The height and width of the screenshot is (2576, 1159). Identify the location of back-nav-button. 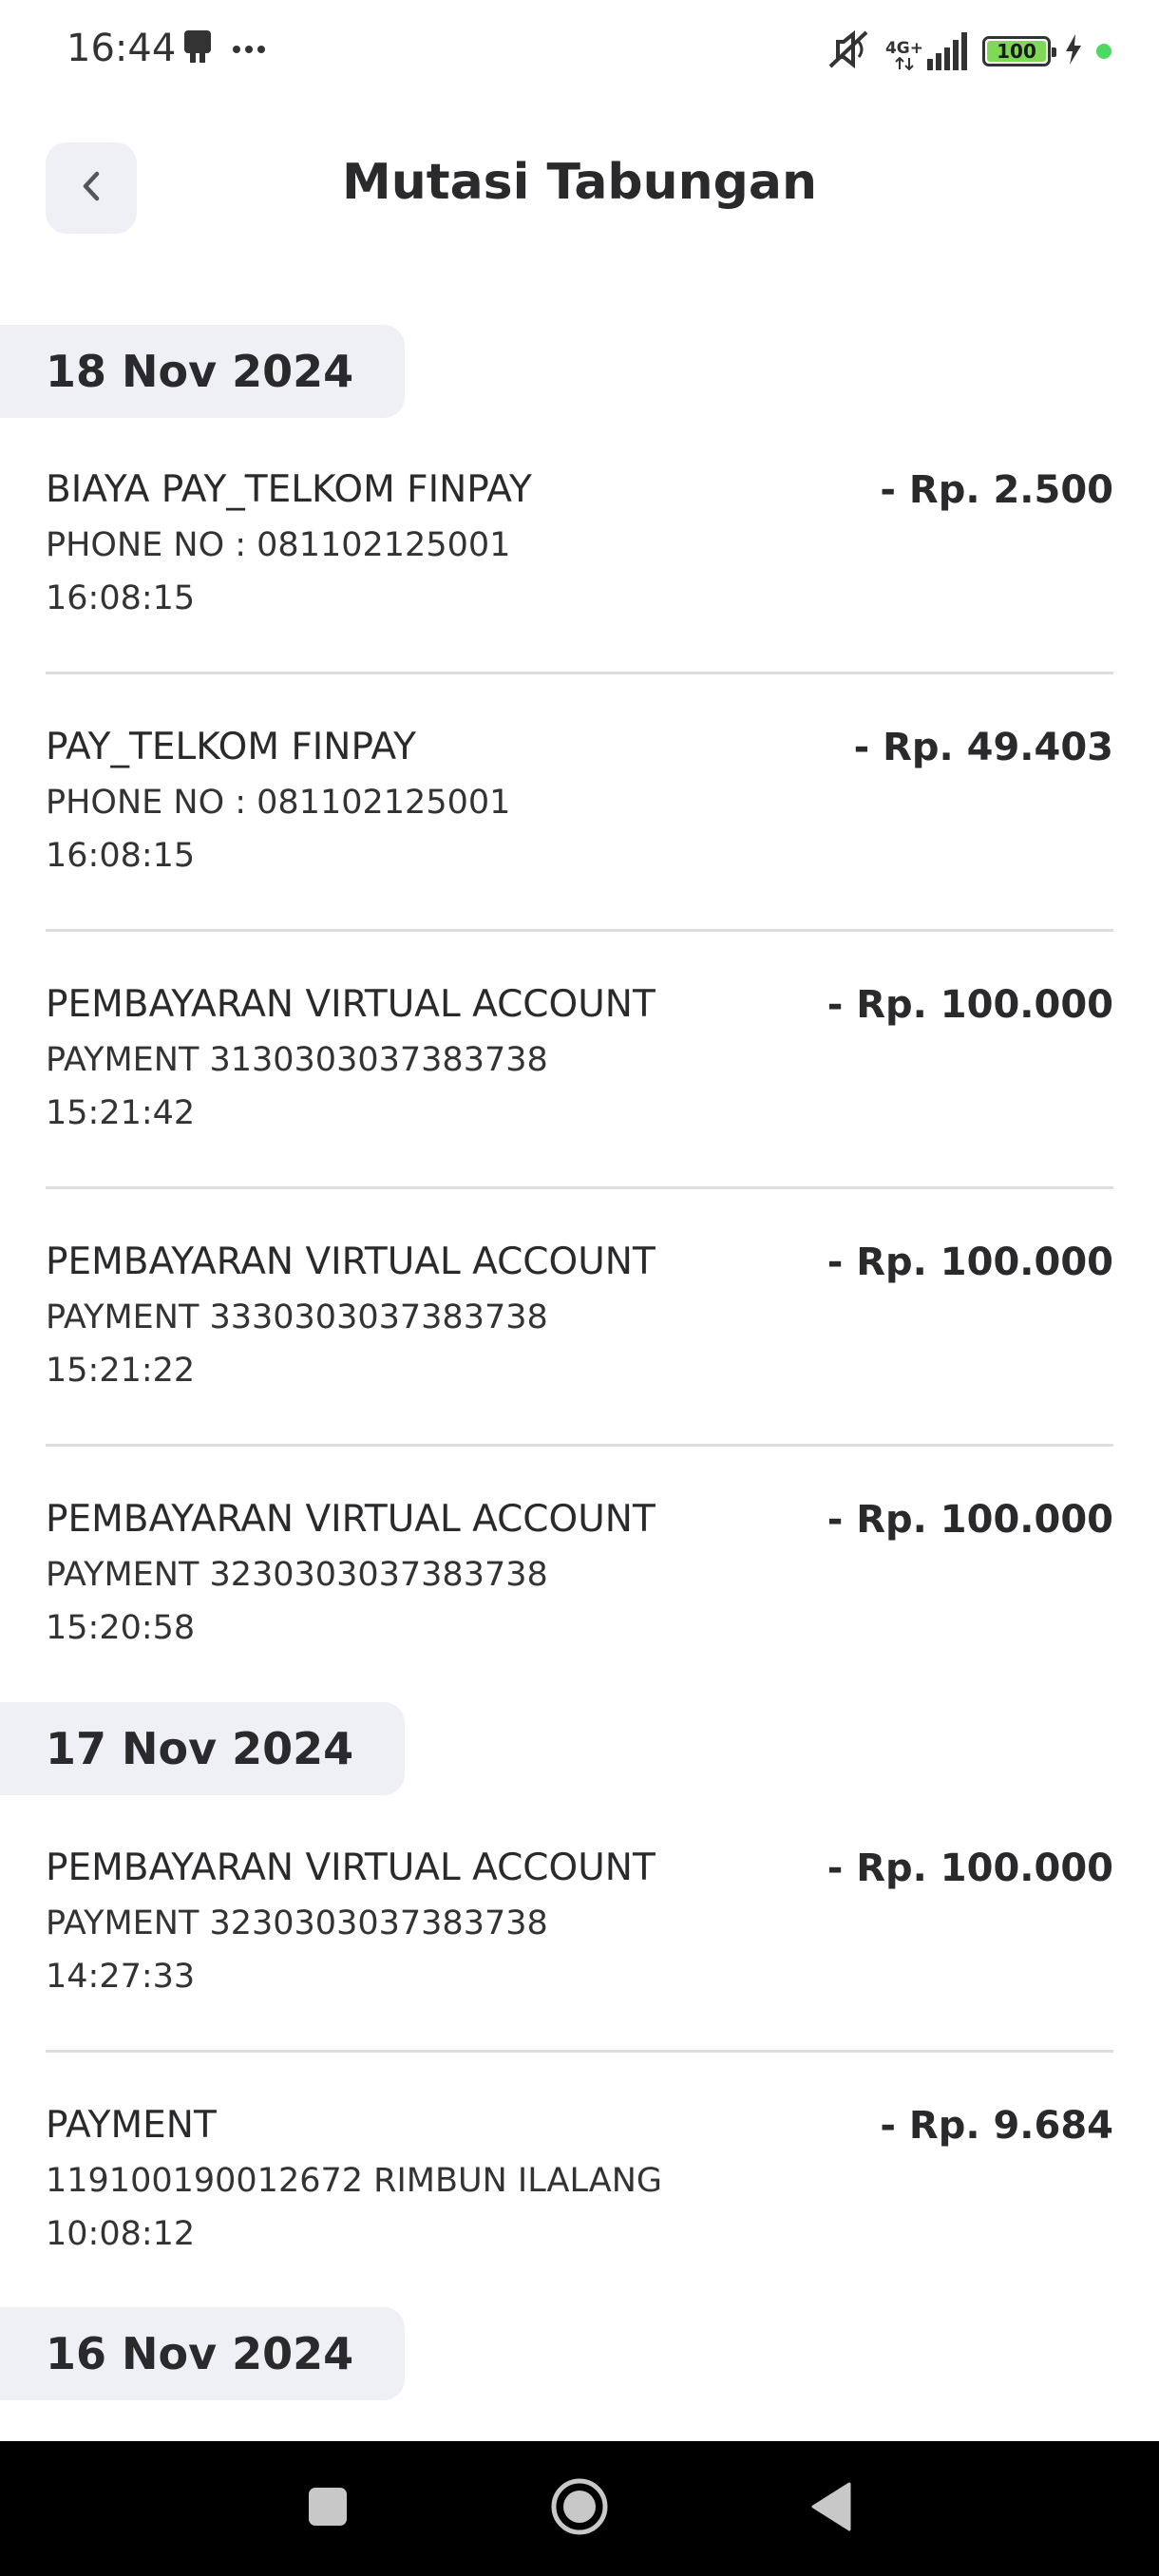
(831, 2508).